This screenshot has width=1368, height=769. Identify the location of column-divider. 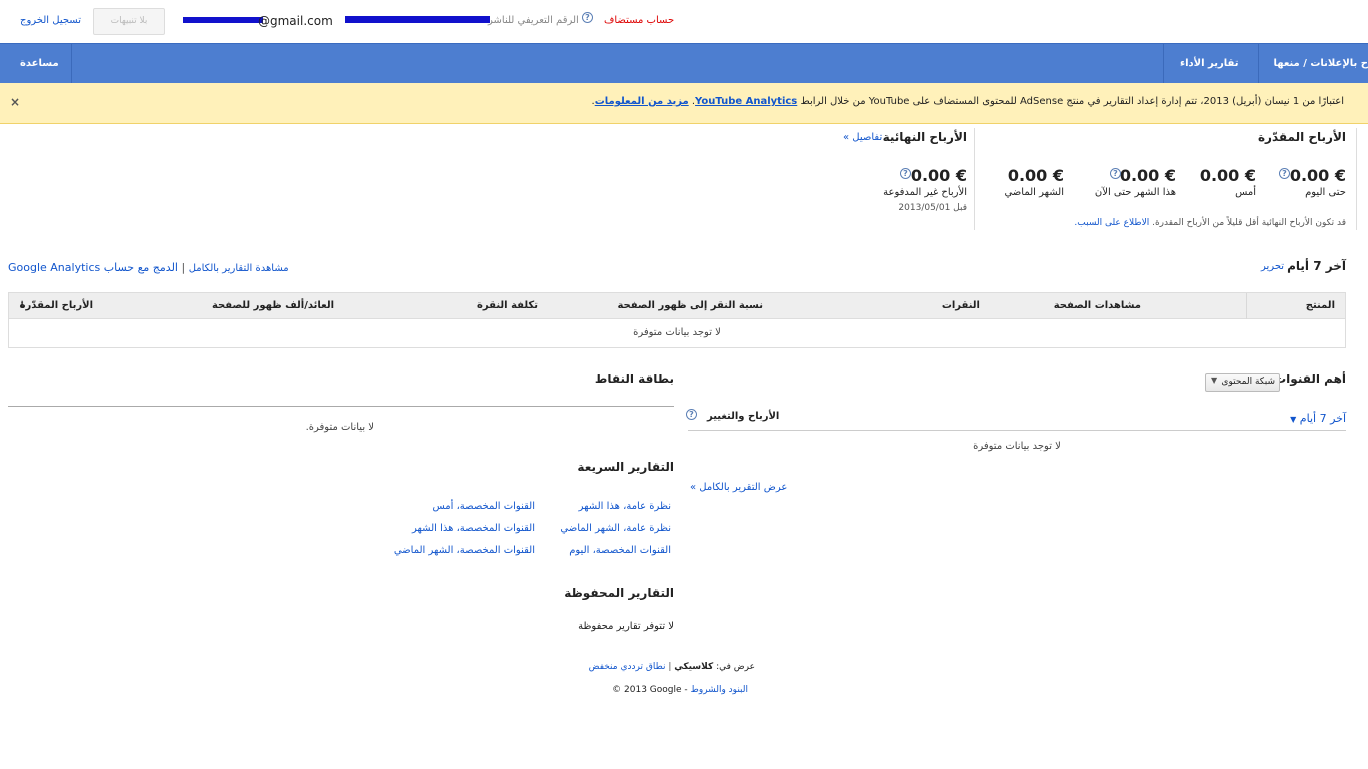
(1246, 306).